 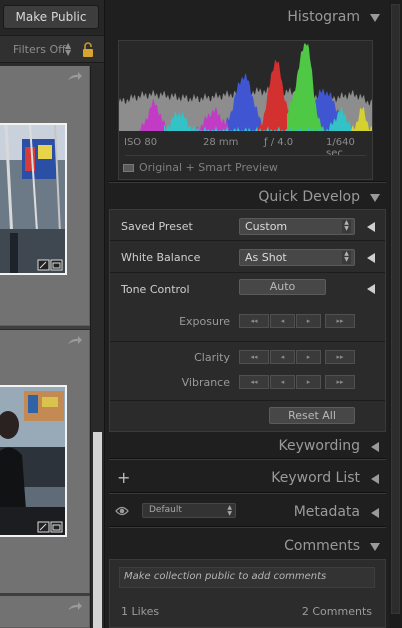 I want to click on vibrance-increase-large-button: ▸▸, so click(x=340, y=382).